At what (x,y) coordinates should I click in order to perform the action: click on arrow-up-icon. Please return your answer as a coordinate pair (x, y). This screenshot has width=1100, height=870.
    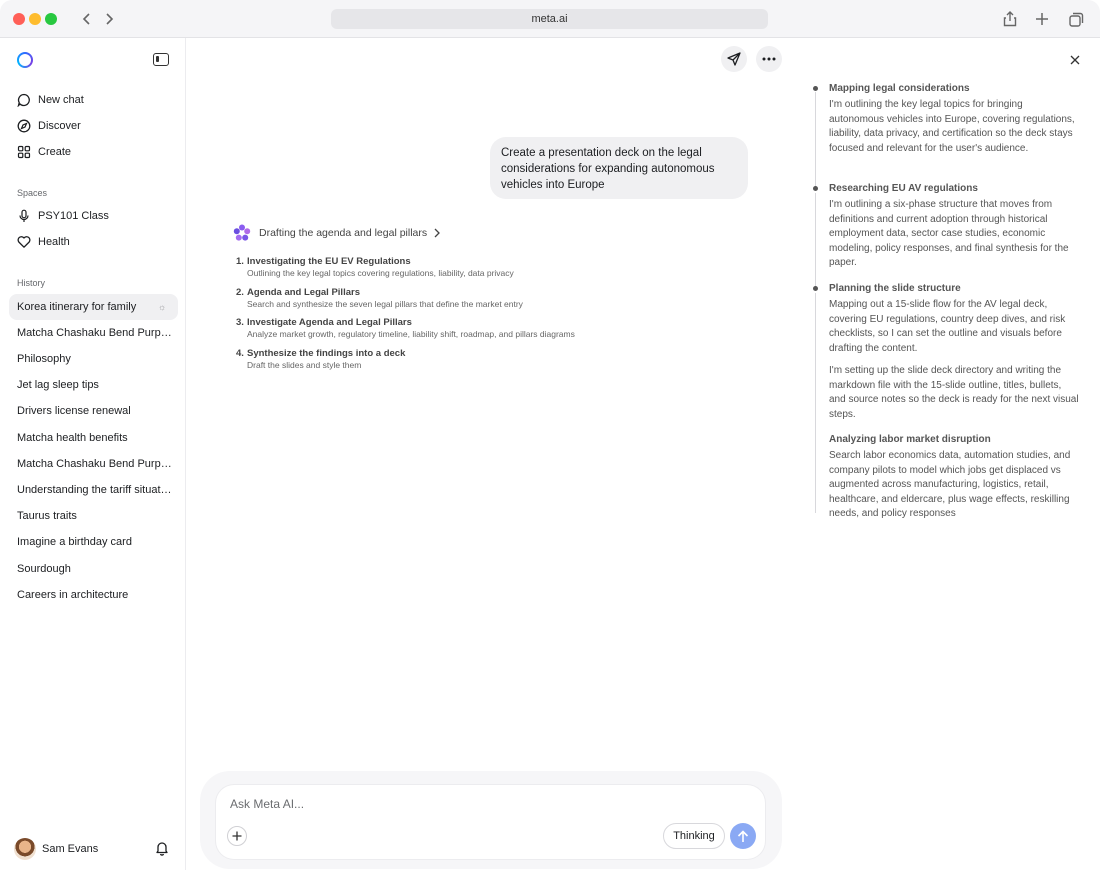
    Looking at the image, I should click on (743, 835).